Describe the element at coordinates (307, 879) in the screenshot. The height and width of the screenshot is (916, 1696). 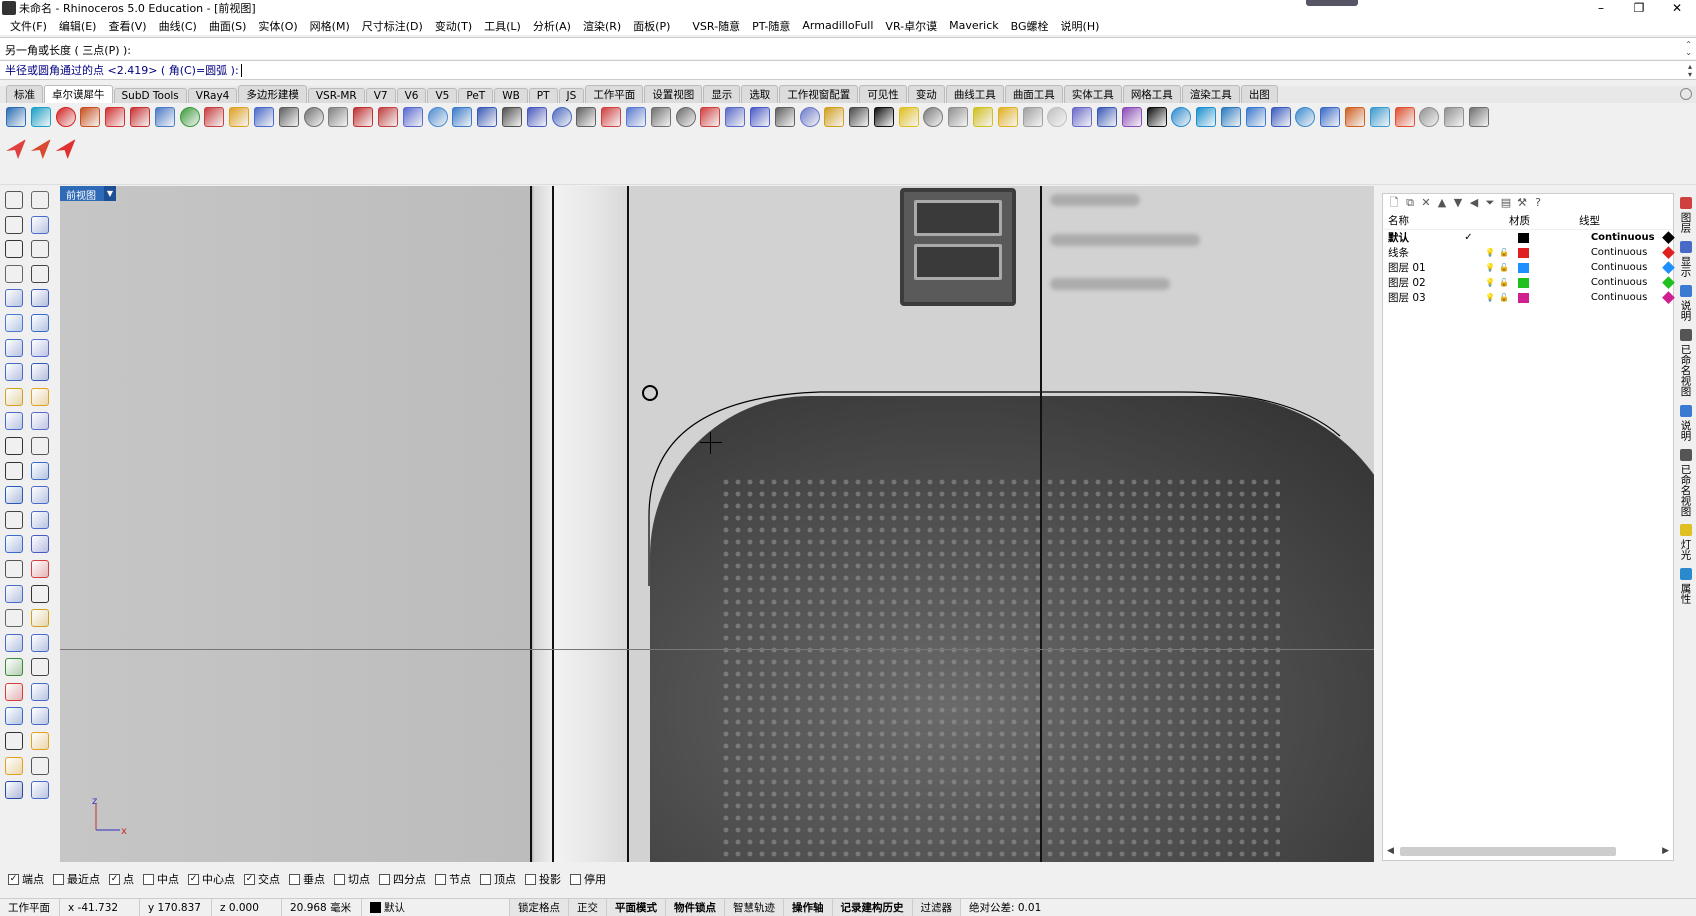
I see `osnap-6: 垂点` at that location.